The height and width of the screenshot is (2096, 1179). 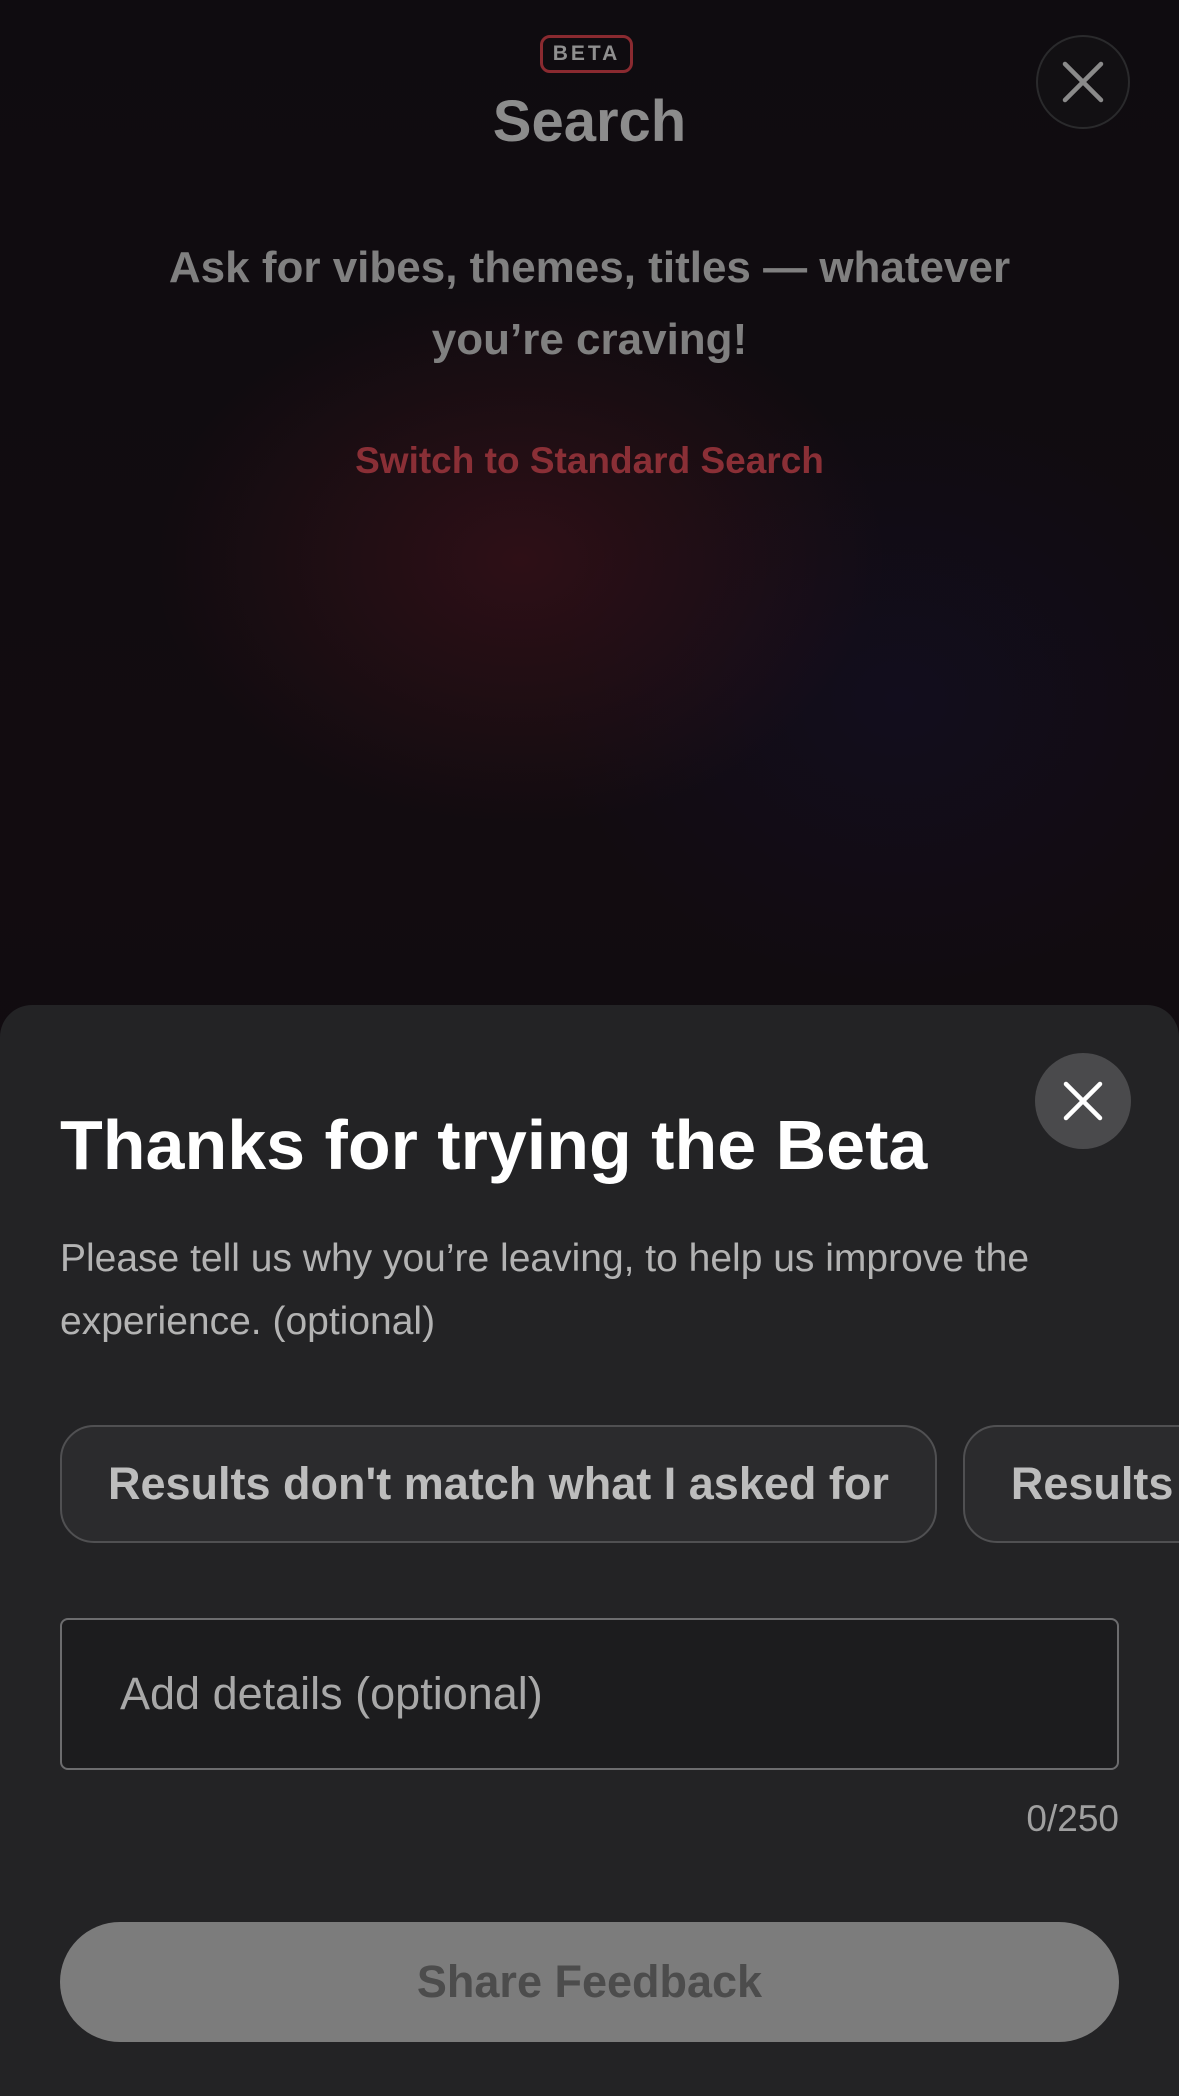 I want to click on details-input, so click(x=589, y=1694).